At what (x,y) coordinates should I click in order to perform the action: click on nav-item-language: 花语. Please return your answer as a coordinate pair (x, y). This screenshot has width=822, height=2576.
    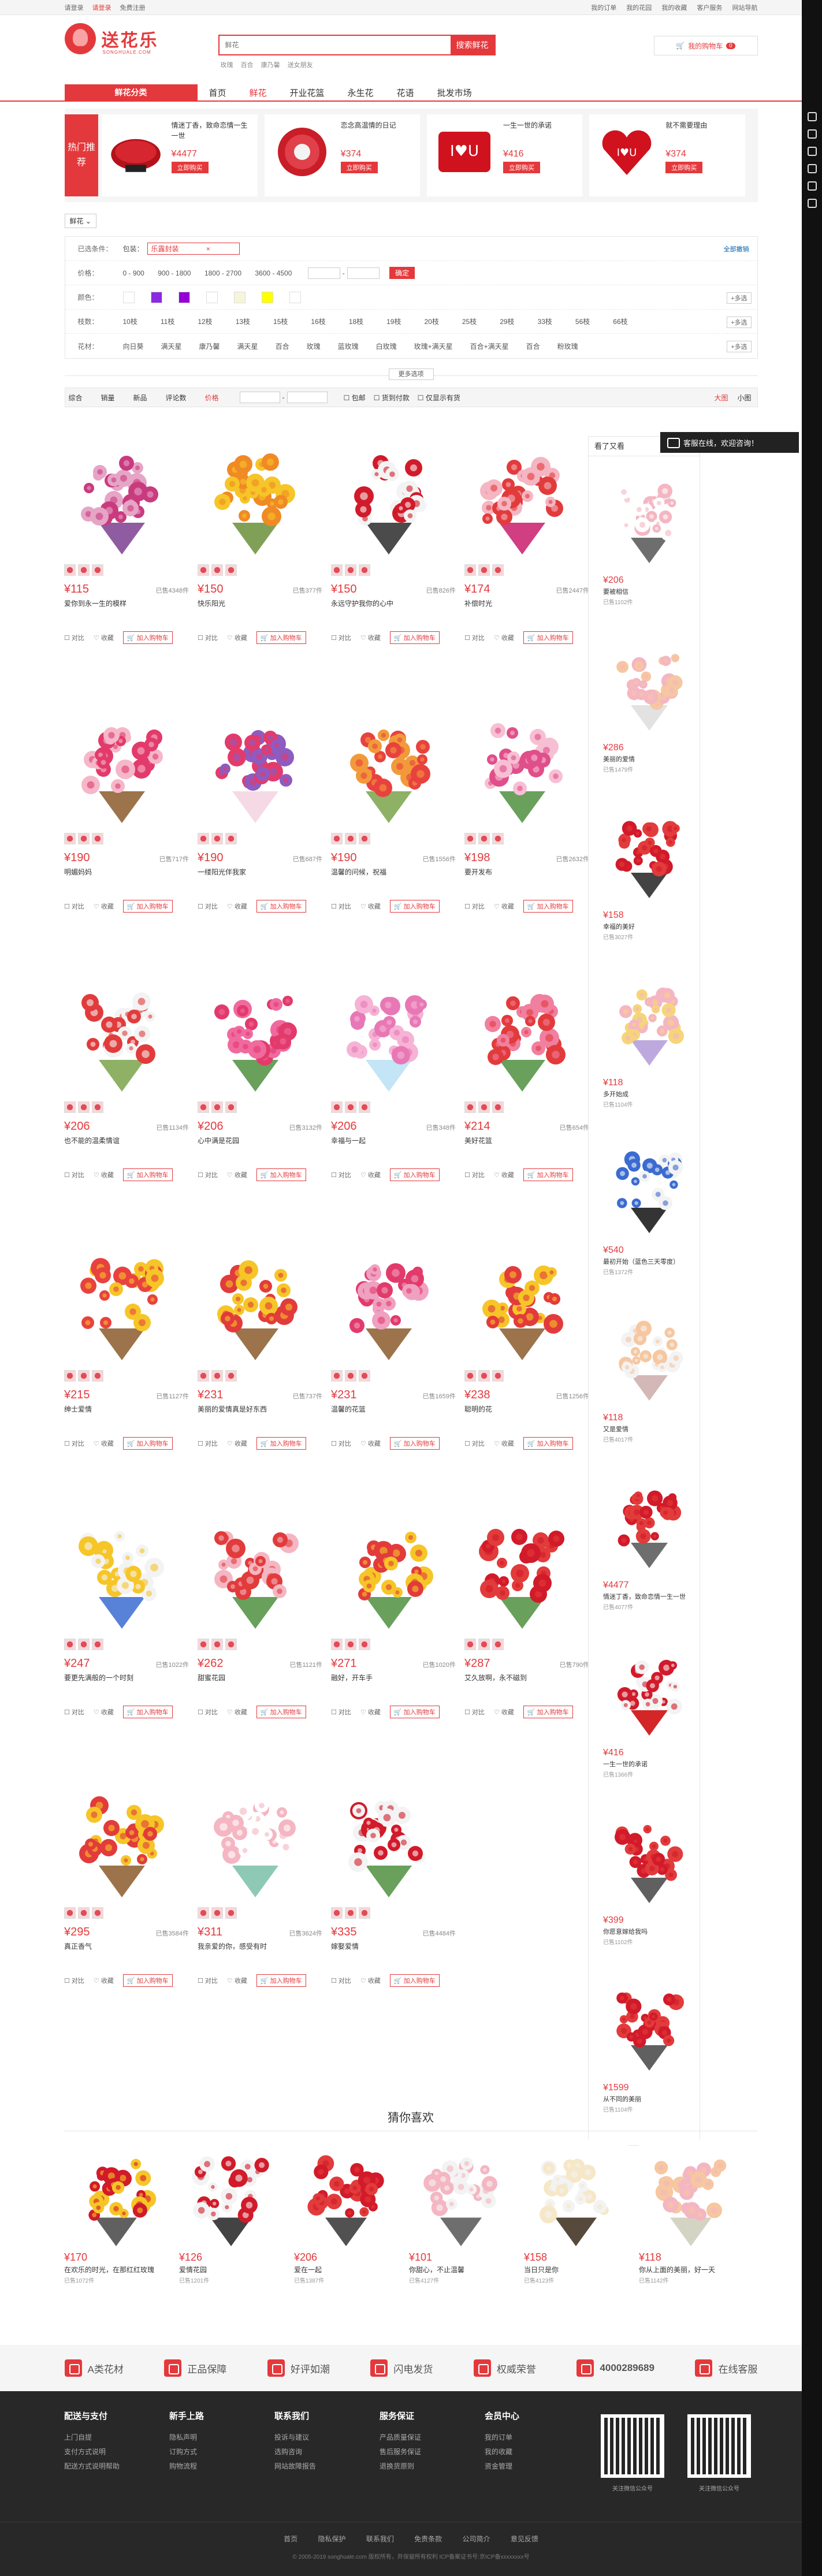
    Looking at the image, I should click on (405, 92).